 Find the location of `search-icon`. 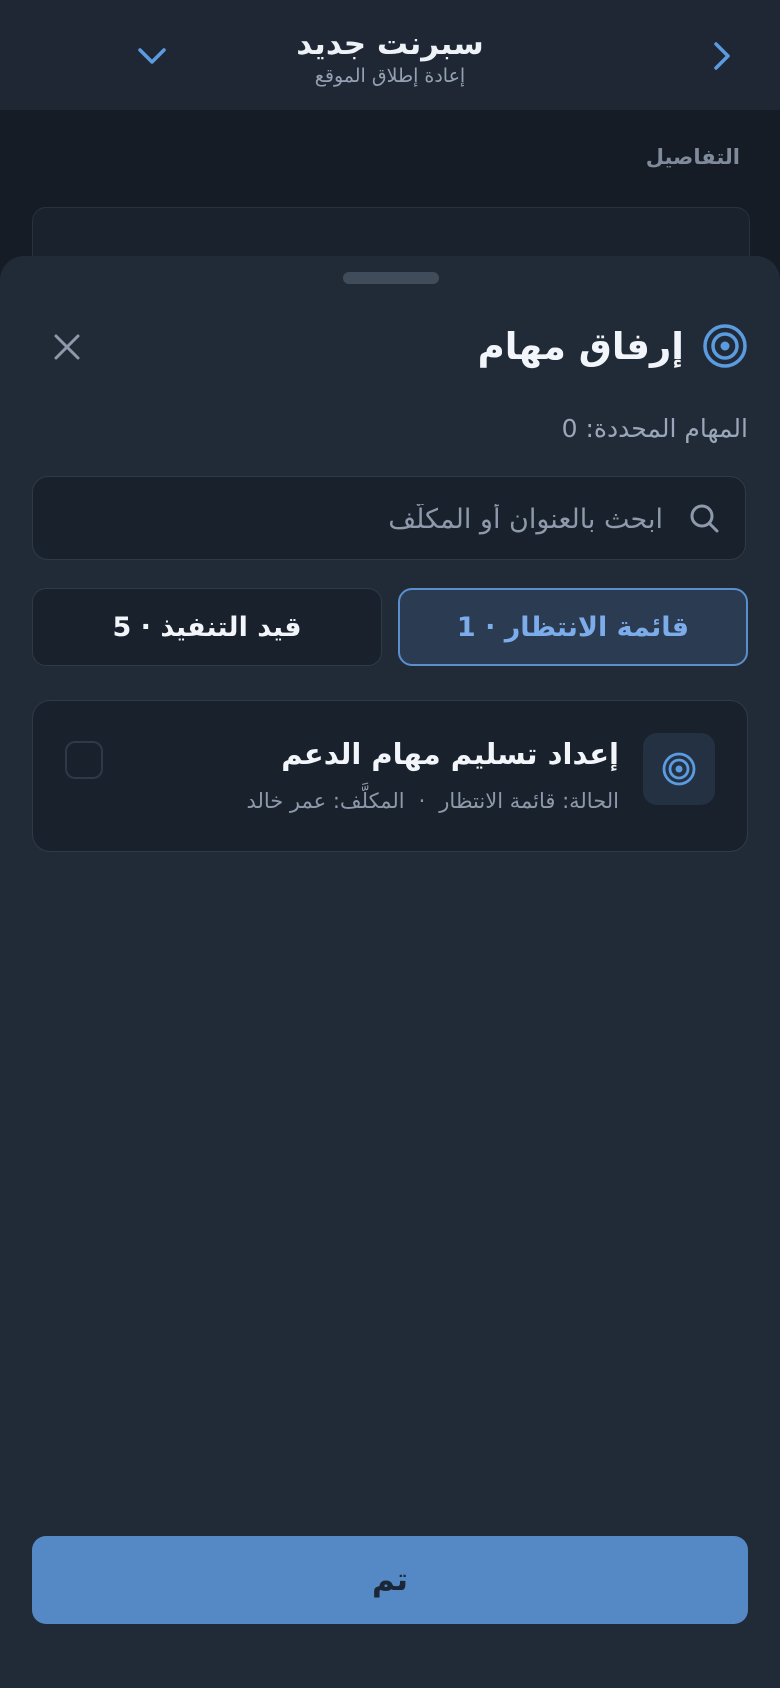

search-icon is located at coordinates (704, 518).